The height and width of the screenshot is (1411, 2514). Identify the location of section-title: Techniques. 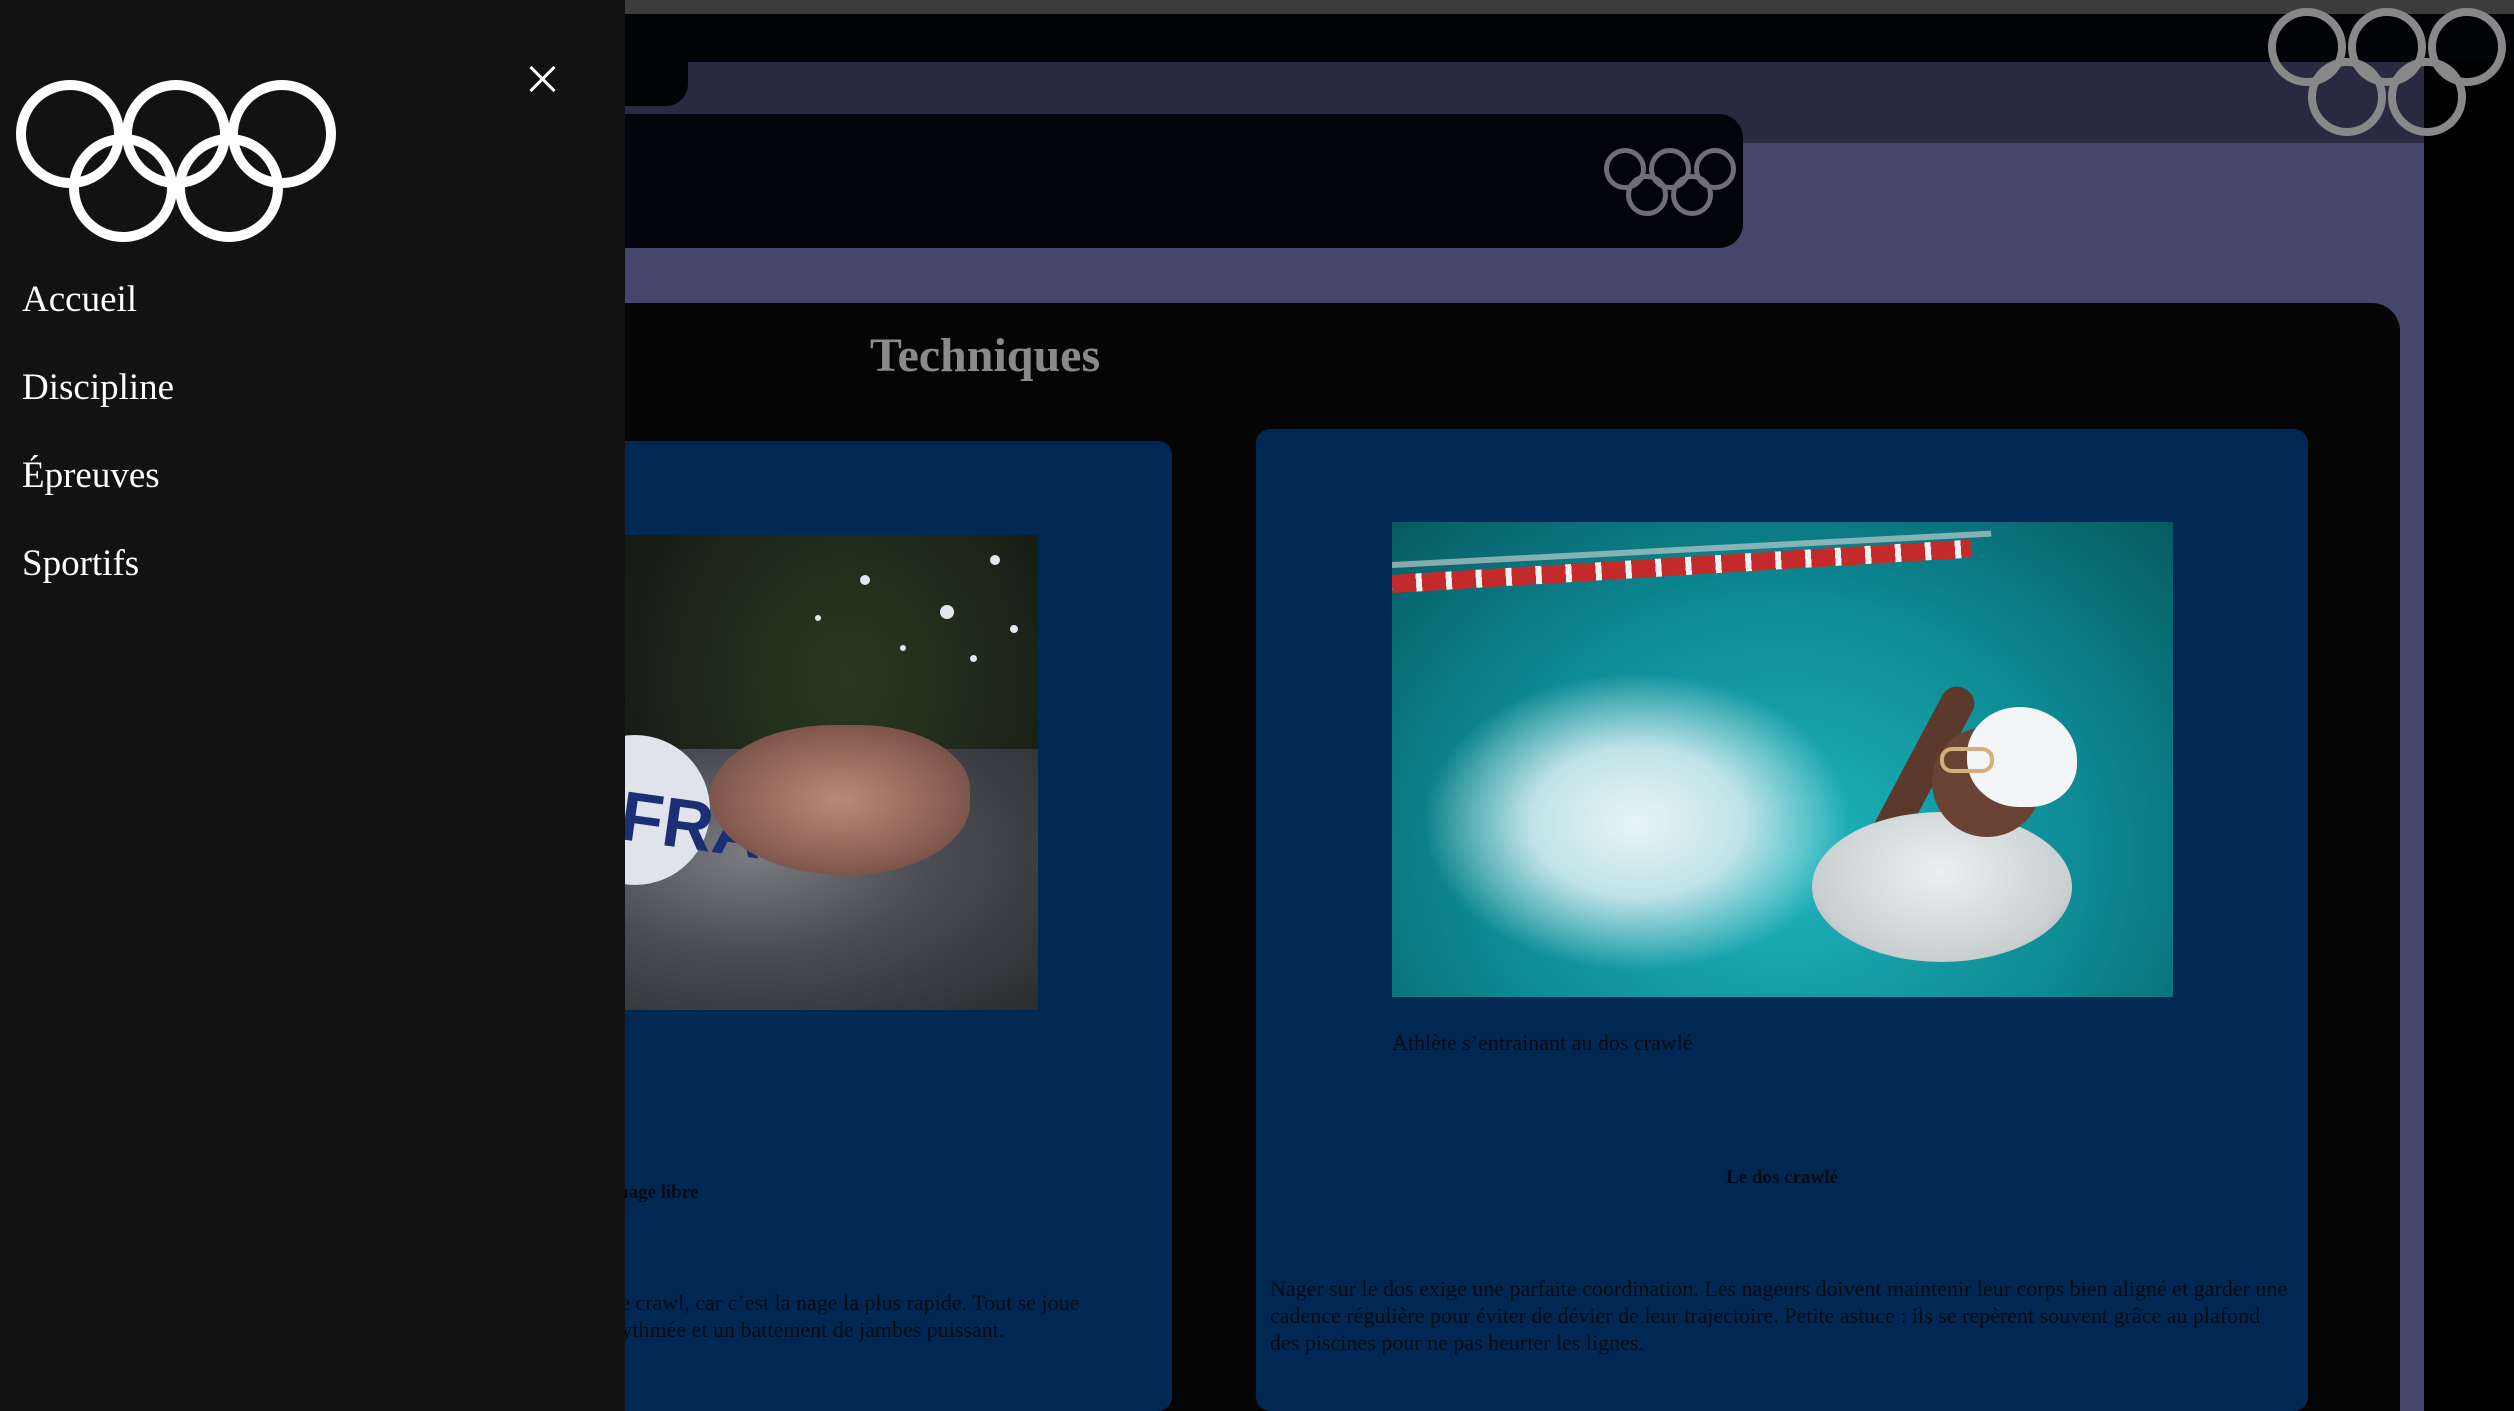
(985, 355).